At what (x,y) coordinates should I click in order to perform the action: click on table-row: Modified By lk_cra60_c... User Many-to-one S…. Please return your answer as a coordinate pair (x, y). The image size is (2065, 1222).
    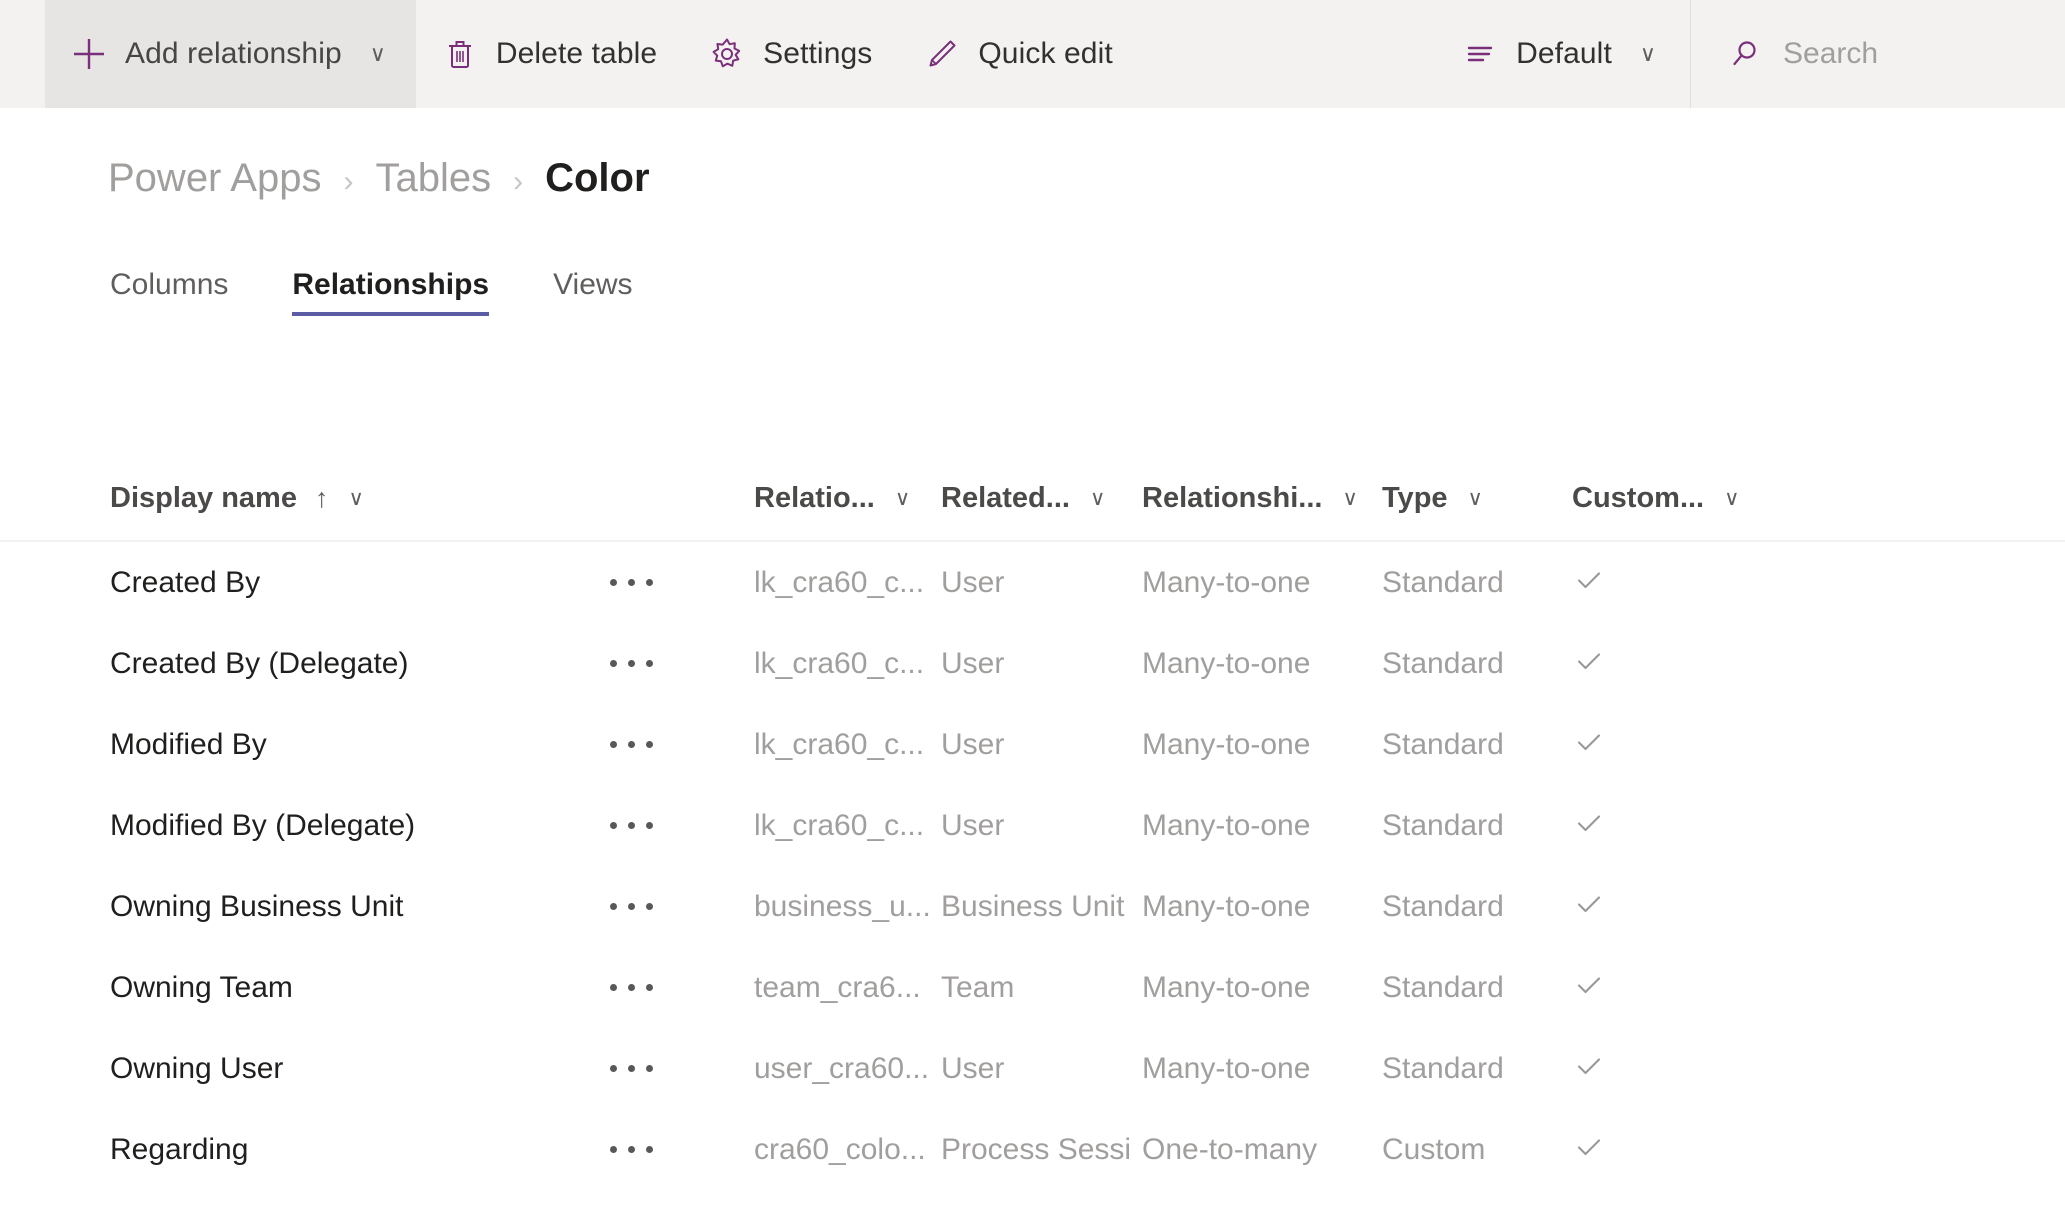
    Looking at the image, I should click on (1032, 744).